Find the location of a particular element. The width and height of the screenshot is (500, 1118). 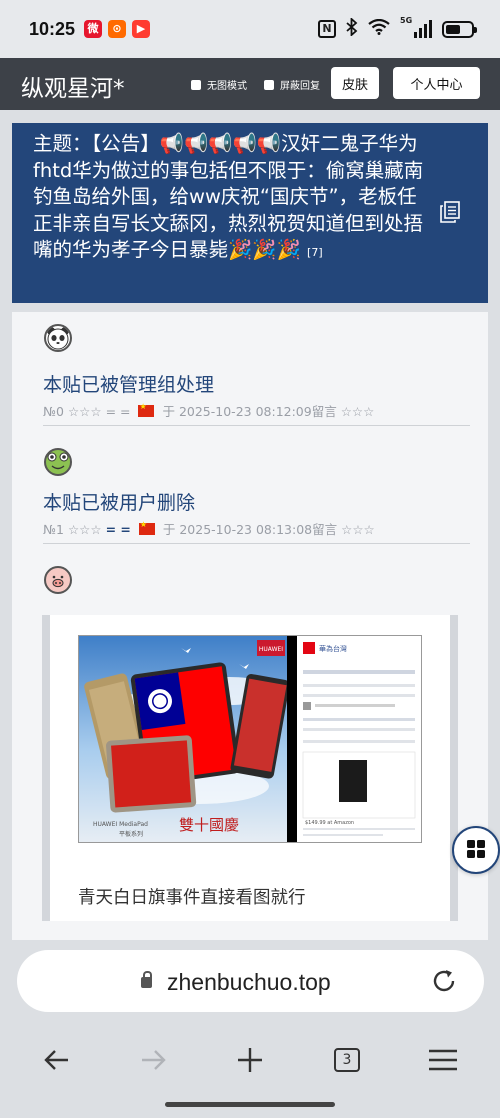

browser-nav-bar: 3 is located at coordinates (250, 1060).